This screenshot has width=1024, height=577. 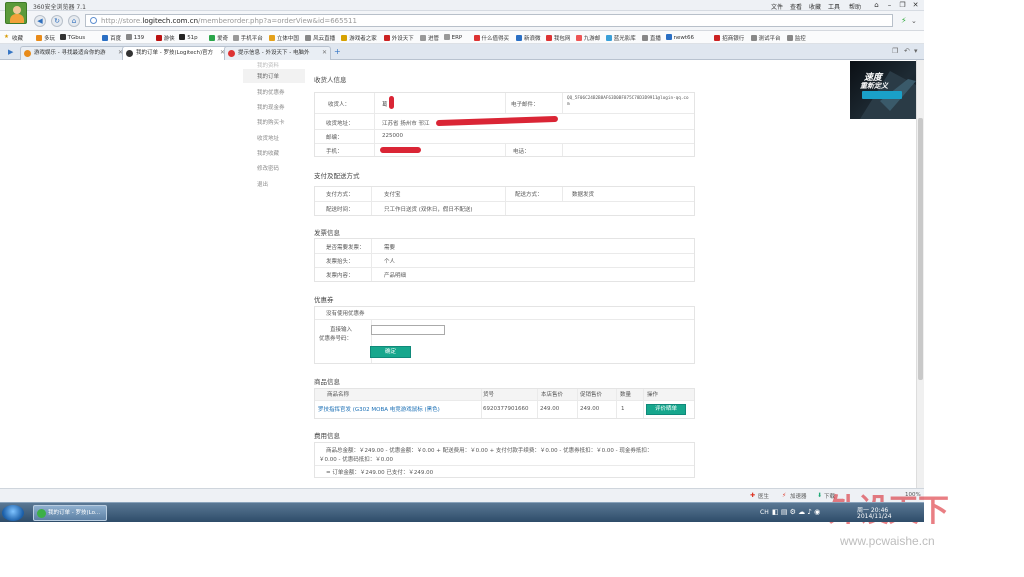 I want to click on invoice-need-value: 需要, so click(x=390, y=248).